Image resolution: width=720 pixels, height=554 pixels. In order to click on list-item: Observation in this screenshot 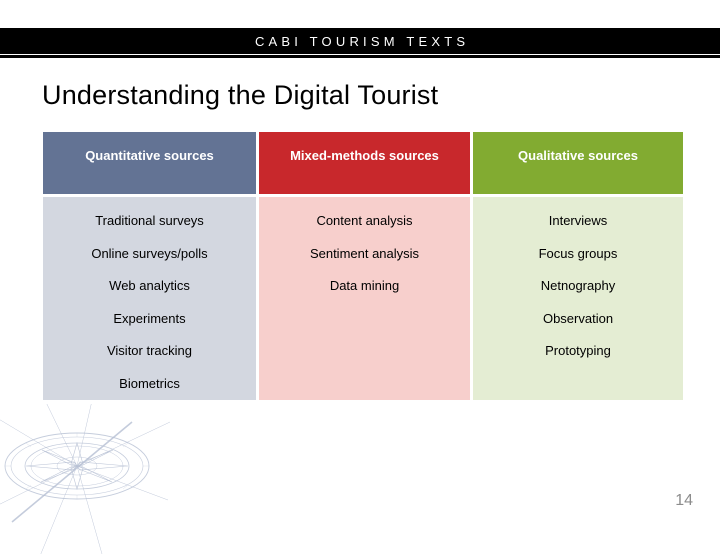, I will do `click(578, 318)`.